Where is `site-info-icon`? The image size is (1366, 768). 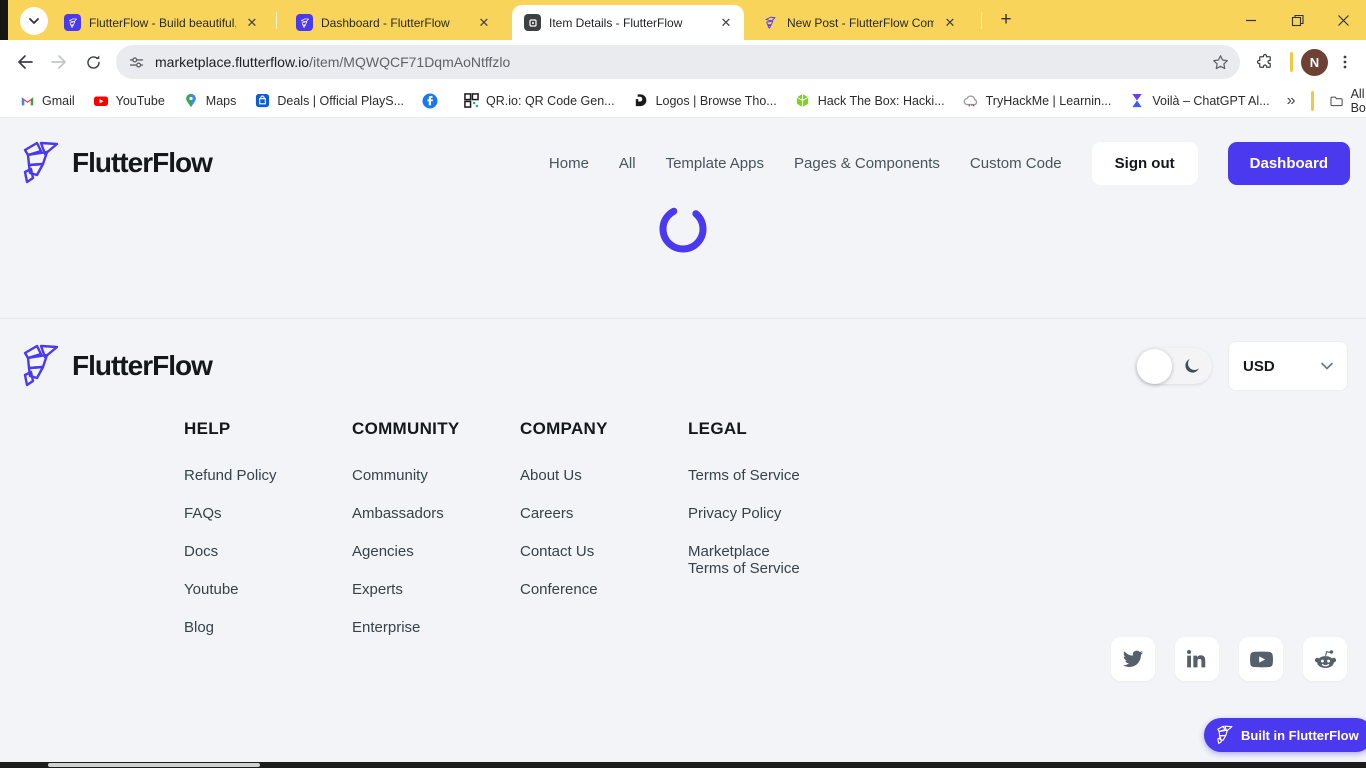
site-info-icon is located at coordinates (136, 62).